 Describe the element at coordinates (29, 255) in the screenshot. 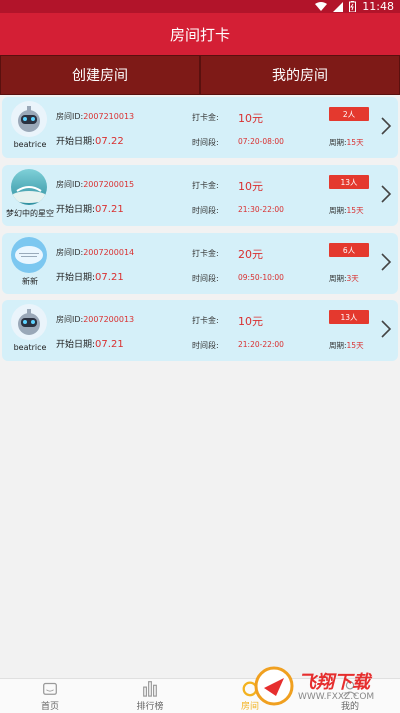

I see `cloud-avatar` at that location.